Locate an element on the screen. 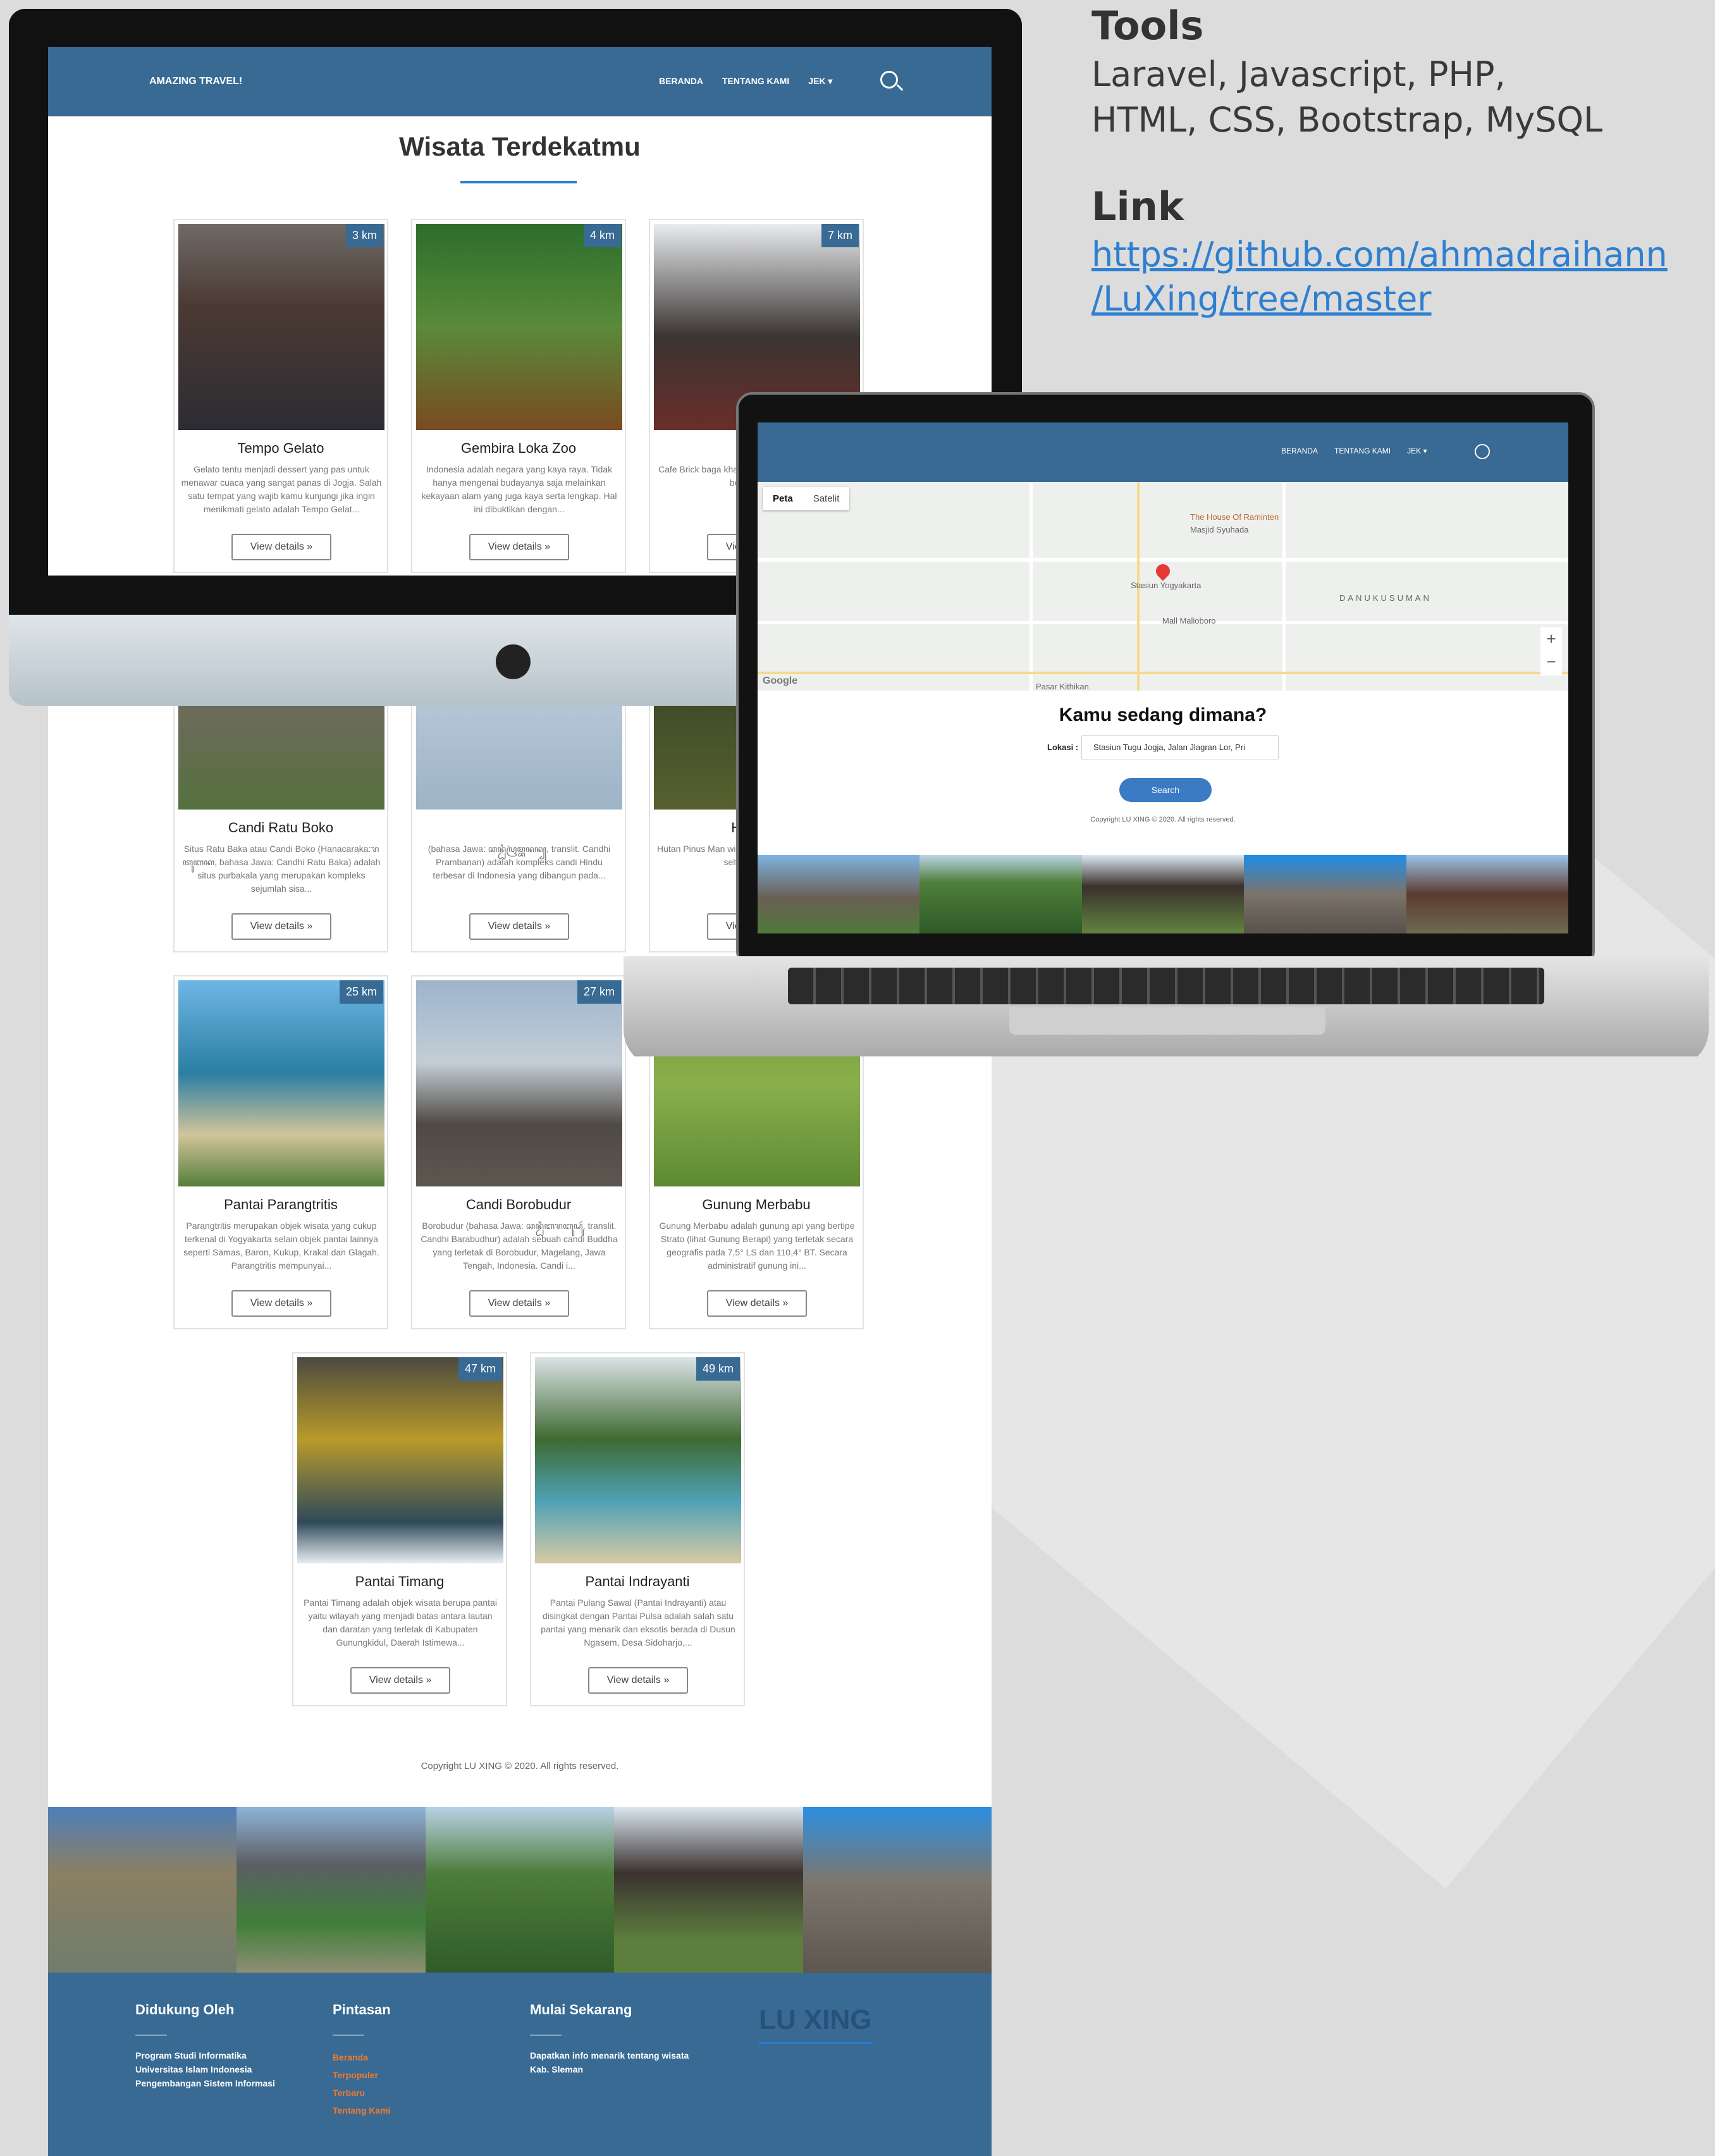 The image size is (1715, 2156). distance-badge: 27 km is located at coordinates (599, 992).